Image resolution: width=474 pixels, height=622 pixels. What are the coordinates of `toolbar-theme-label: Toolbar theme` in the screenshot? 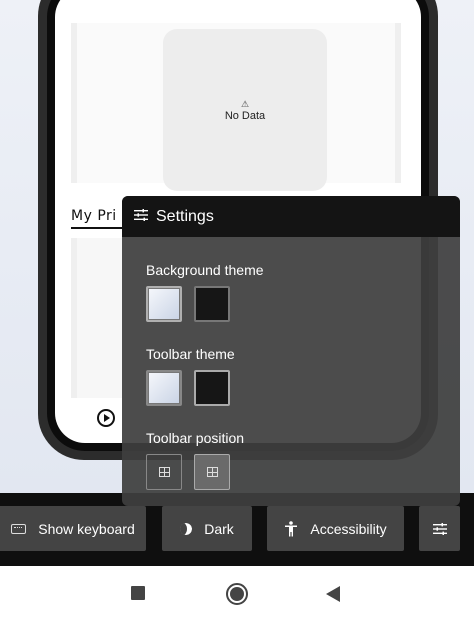 It's located at (190, 354).